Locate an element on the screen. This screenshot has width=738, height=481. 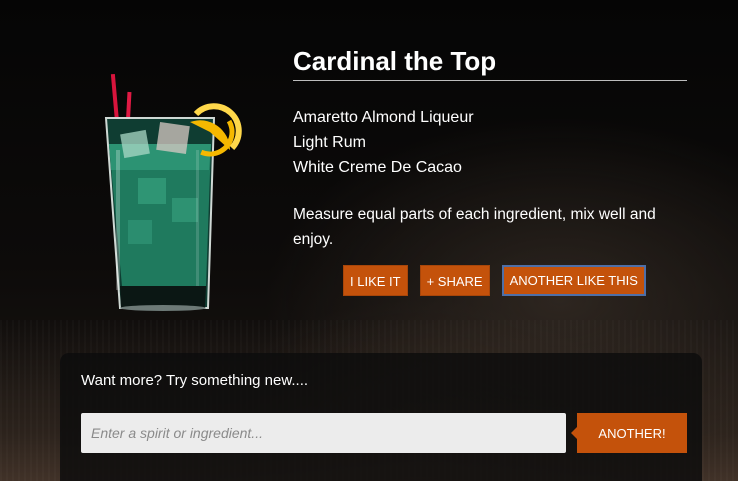
another-like-this-button: ANOTHER LIKE THIS is located at coordinates (573, 280).